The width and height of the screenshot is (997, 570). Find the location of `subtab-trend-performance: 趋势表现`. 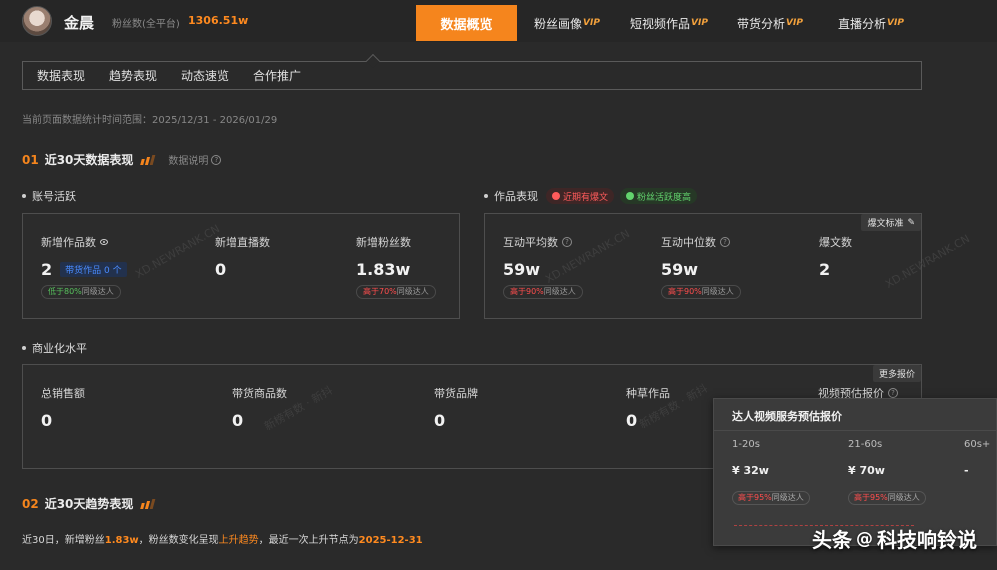

subtab-trend-performance: 趋势表现 is located at coordinates (133, 75).